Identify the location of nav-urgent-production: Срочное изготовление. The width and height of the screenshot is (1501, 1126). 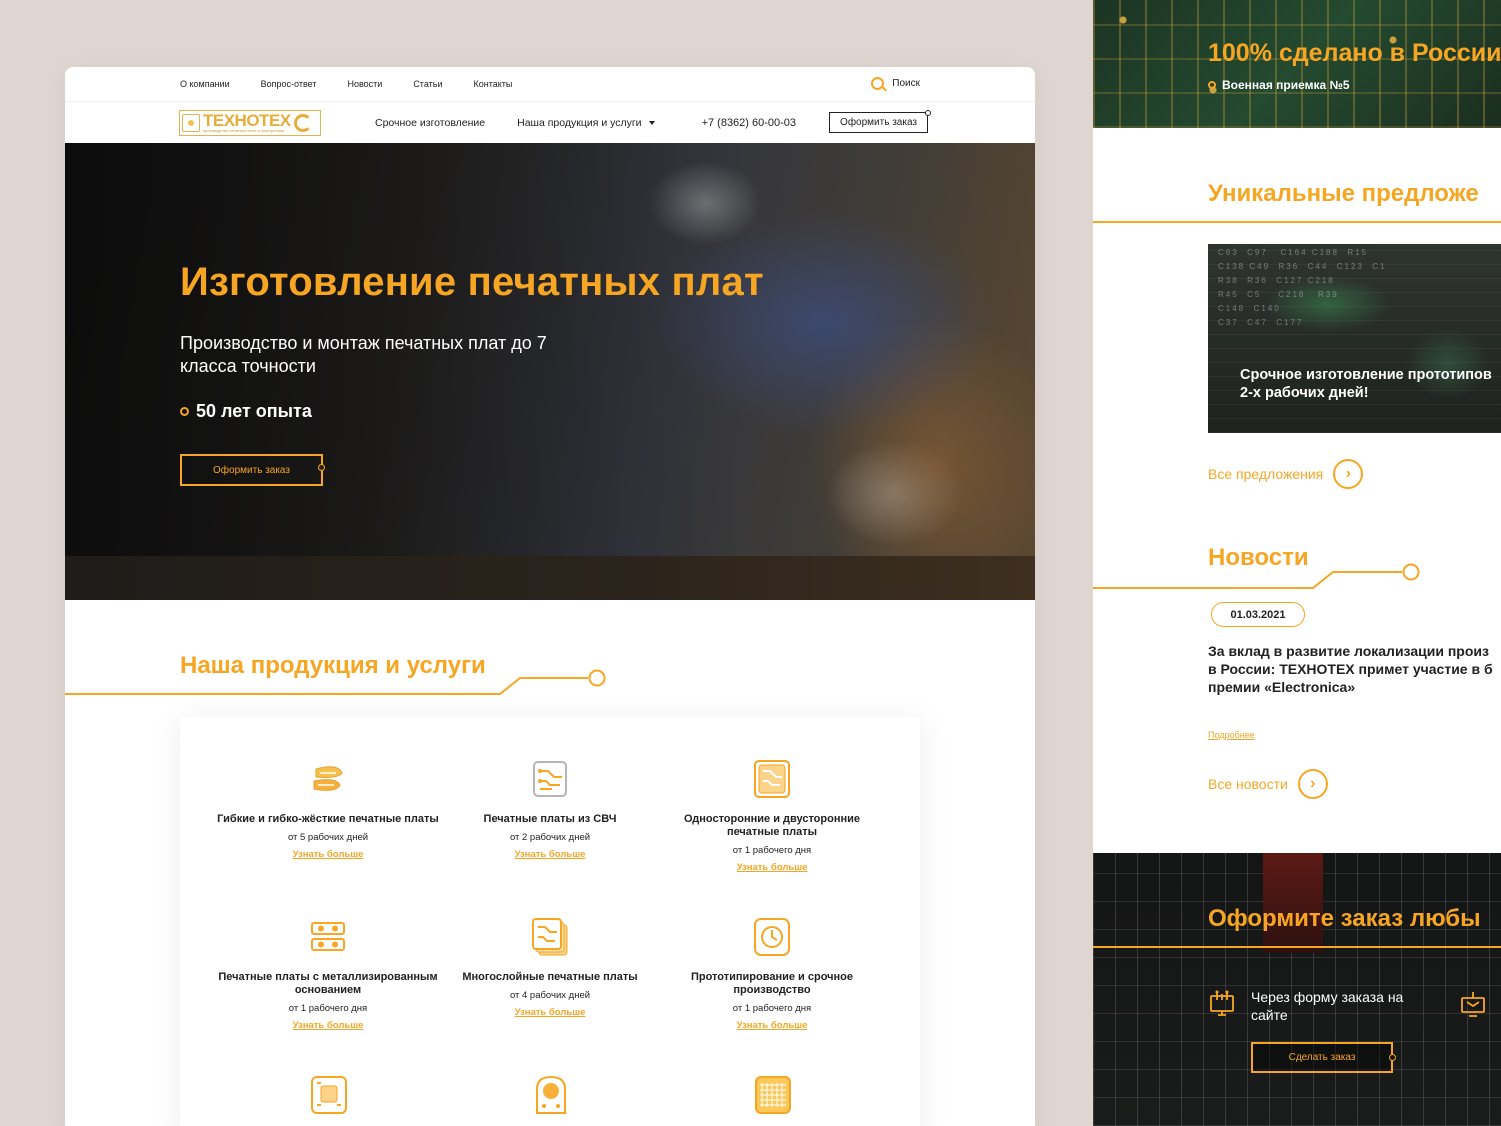
(430, 123).